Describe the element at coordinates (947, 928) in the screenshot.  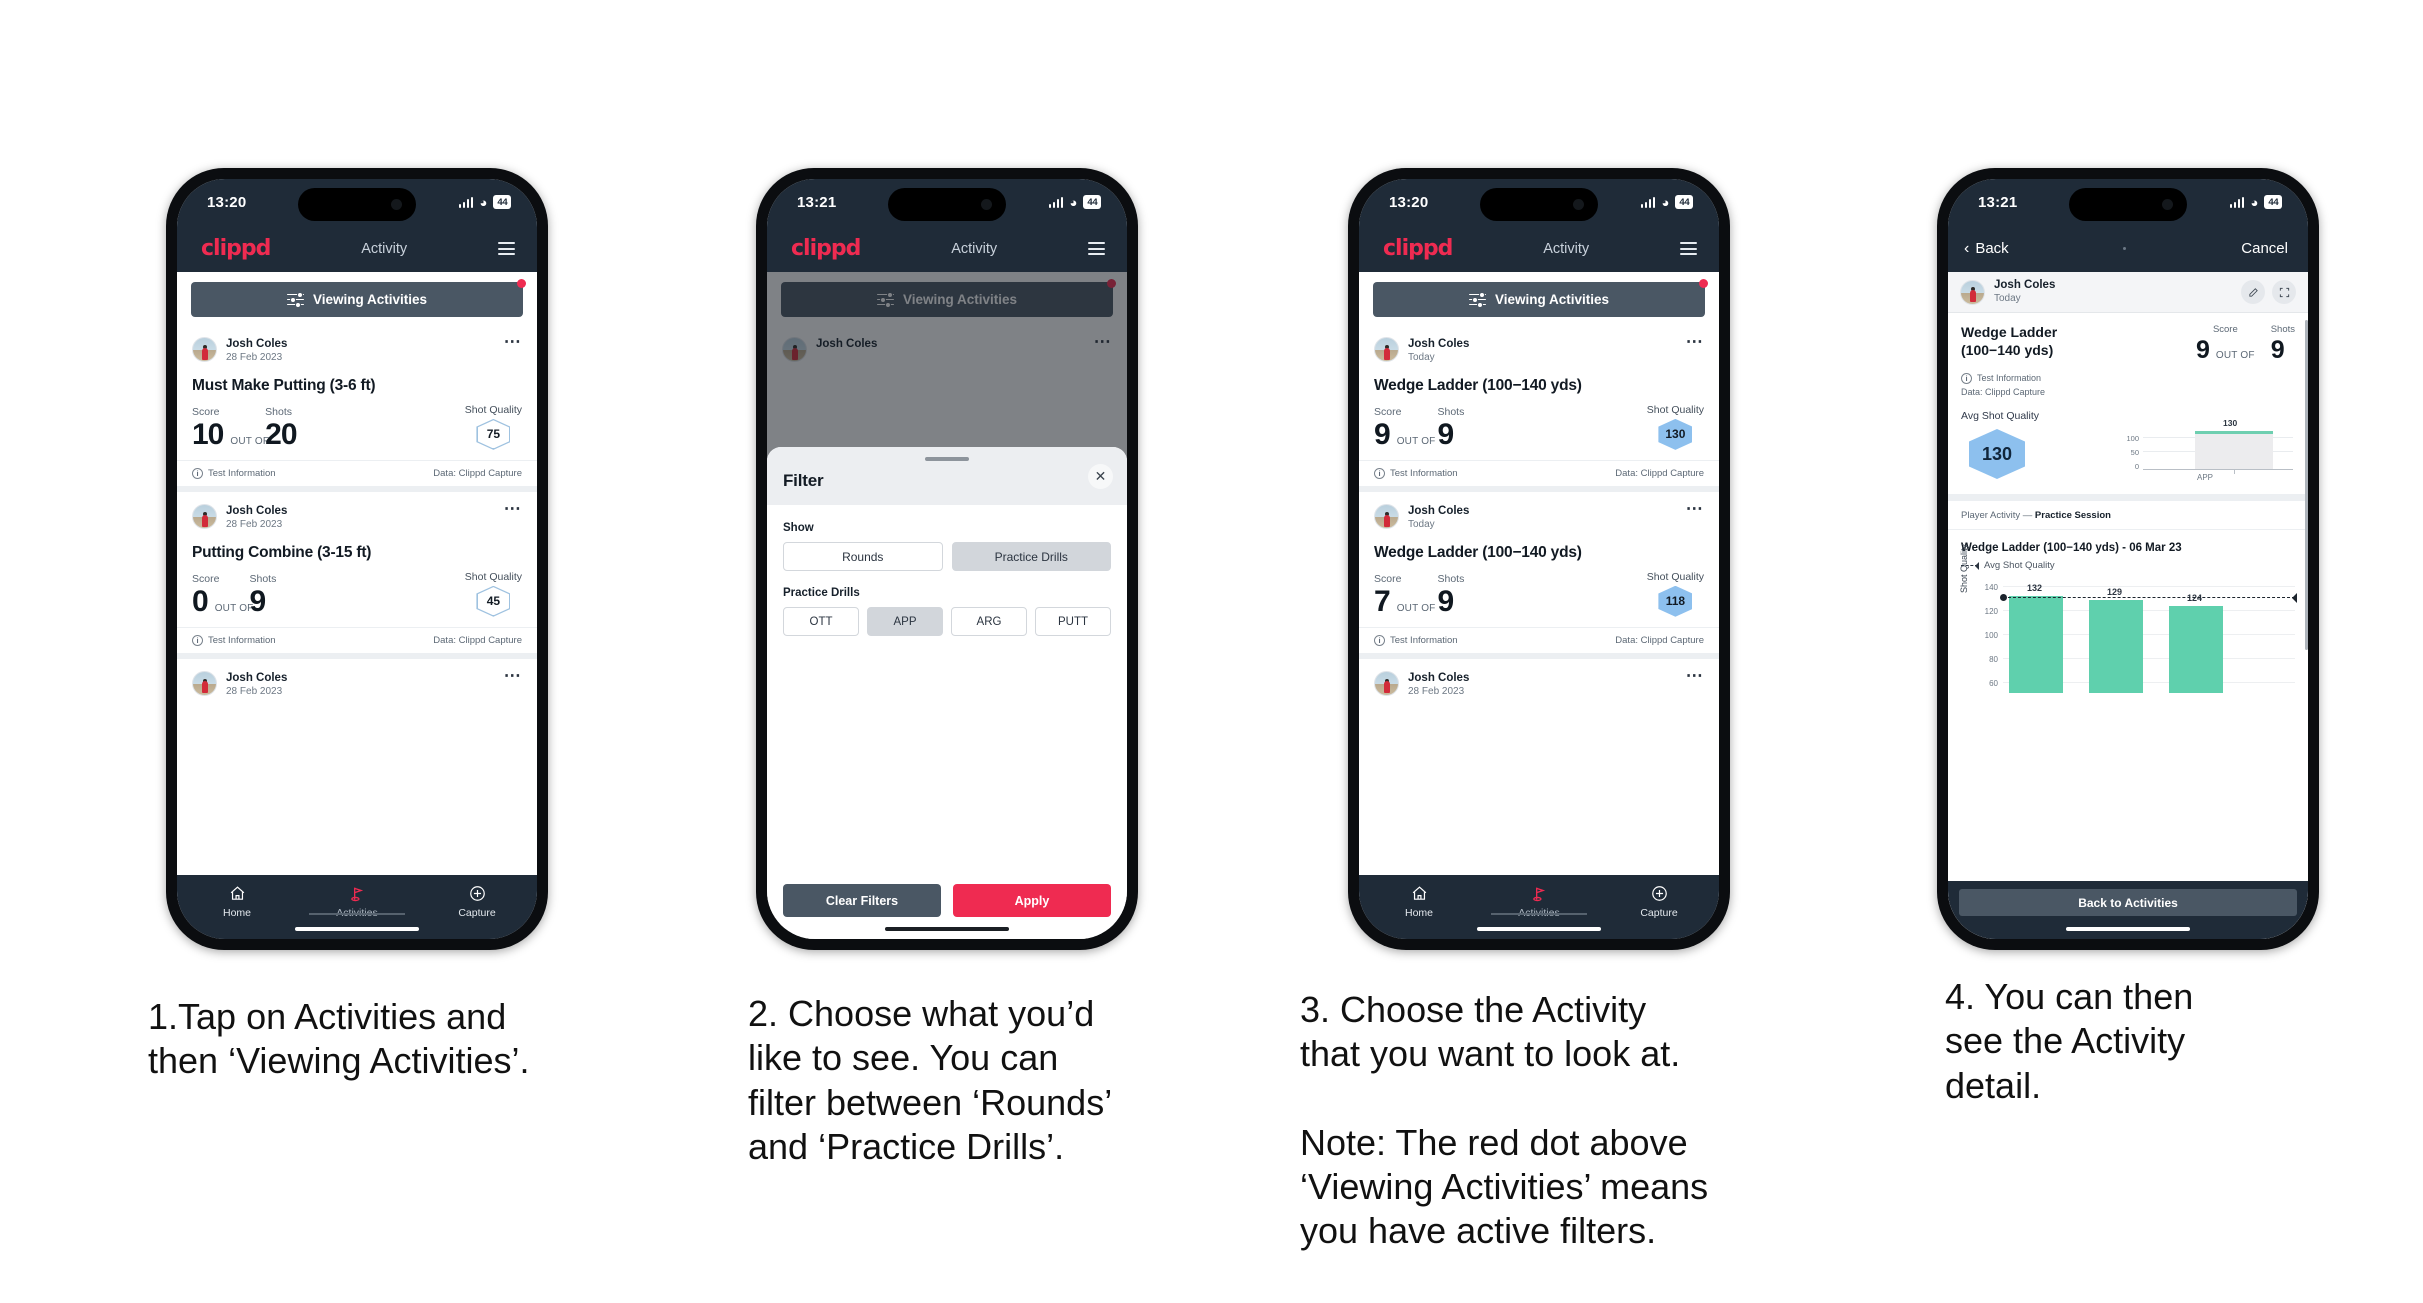
I see `home-indicator` at that location.